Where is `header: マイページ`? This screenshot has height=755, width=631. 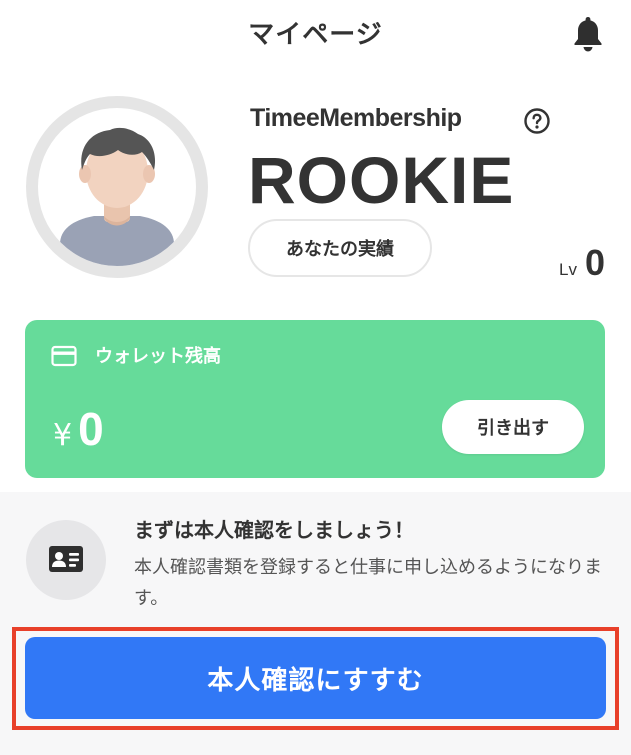
header: マイページ is located at coordinates (315, 33).